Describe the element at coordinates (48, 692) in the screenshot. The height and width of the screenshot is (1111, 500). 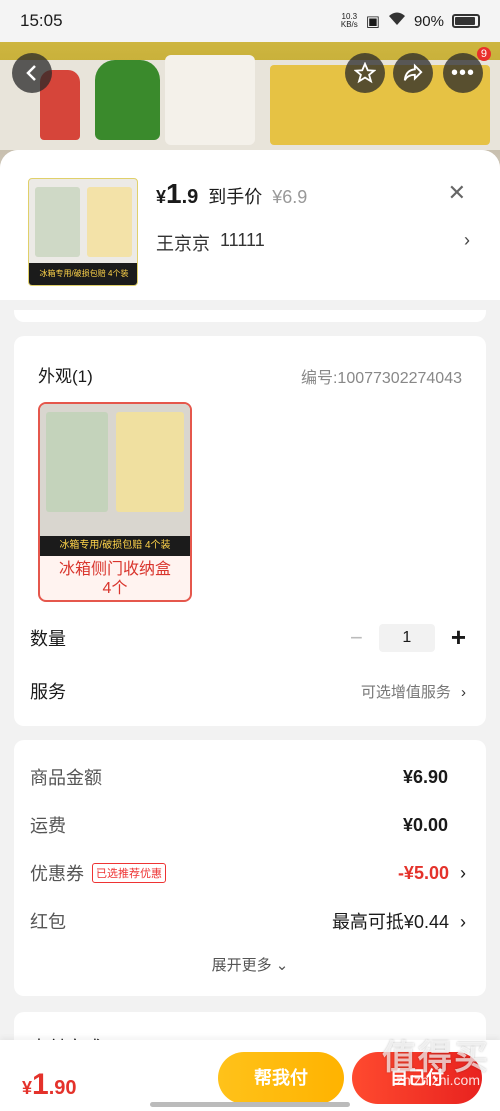
I see `service-label: 服务` at that location.